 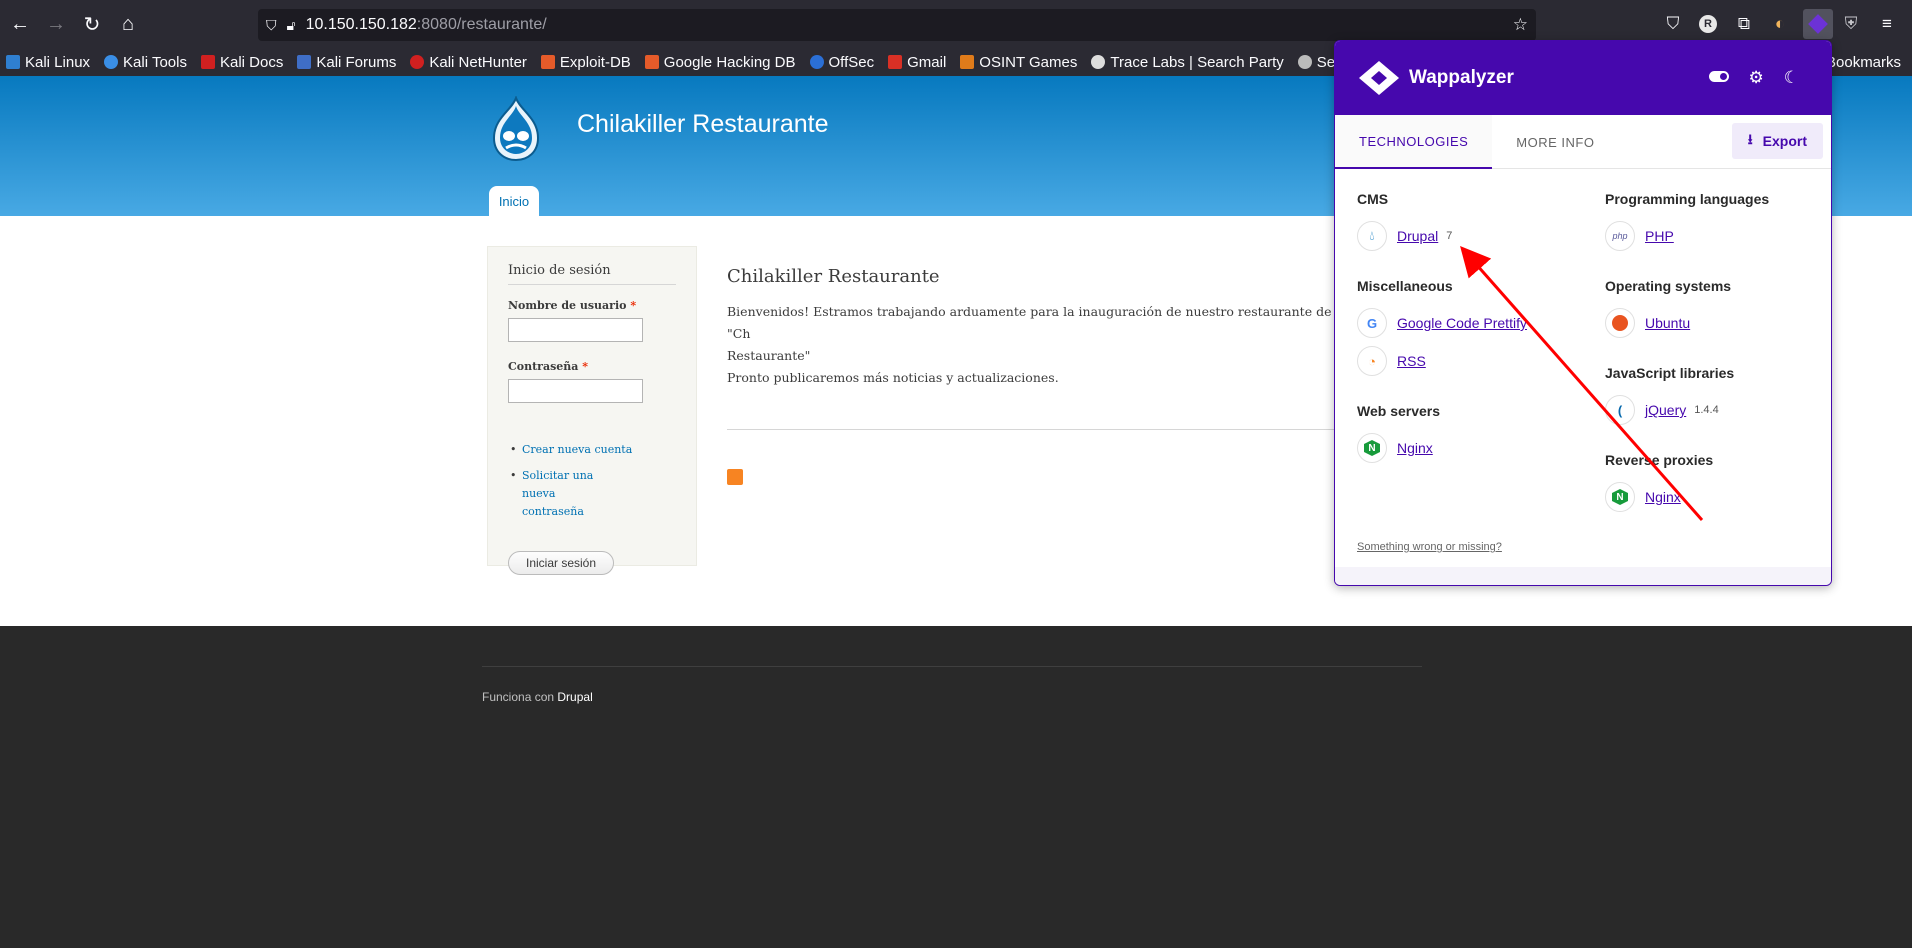 I want to click on tech-item-google-code-prettify: G Google Code Prettify, so click(x=1442, y=323).